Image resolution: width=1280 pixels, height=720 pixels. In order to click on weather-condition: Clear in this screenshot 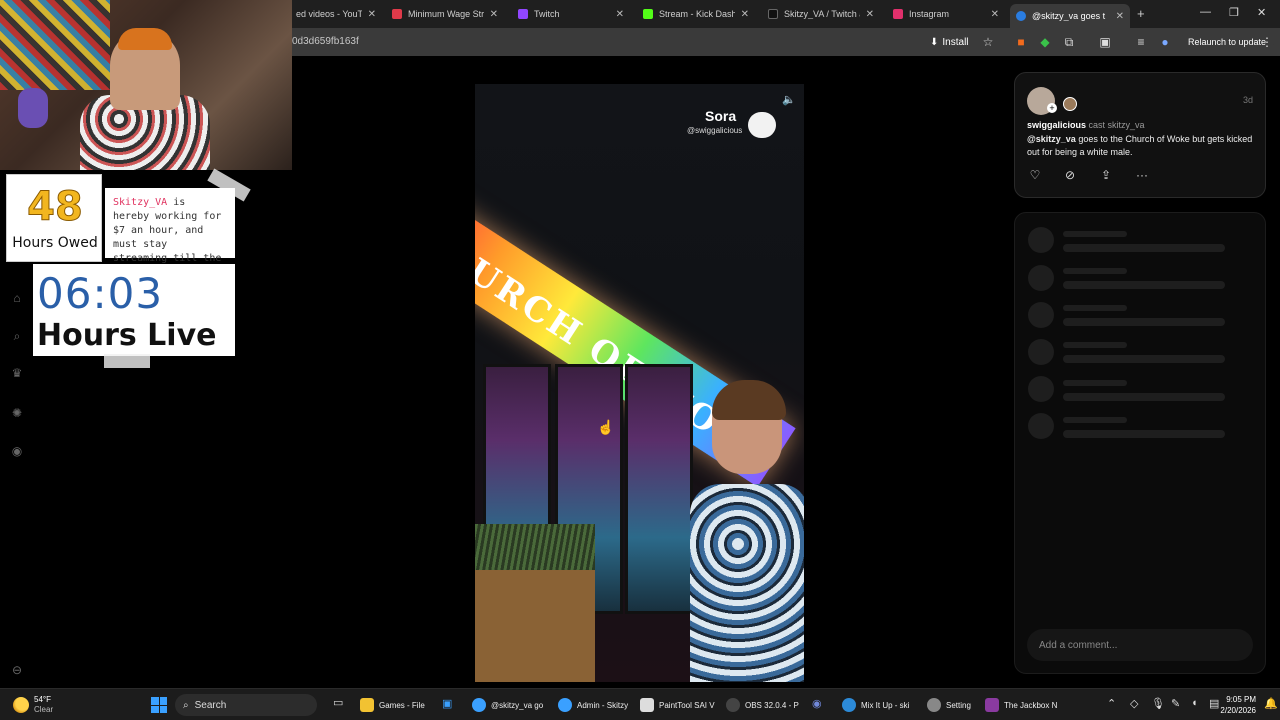, I will do `click(43, 709)`.